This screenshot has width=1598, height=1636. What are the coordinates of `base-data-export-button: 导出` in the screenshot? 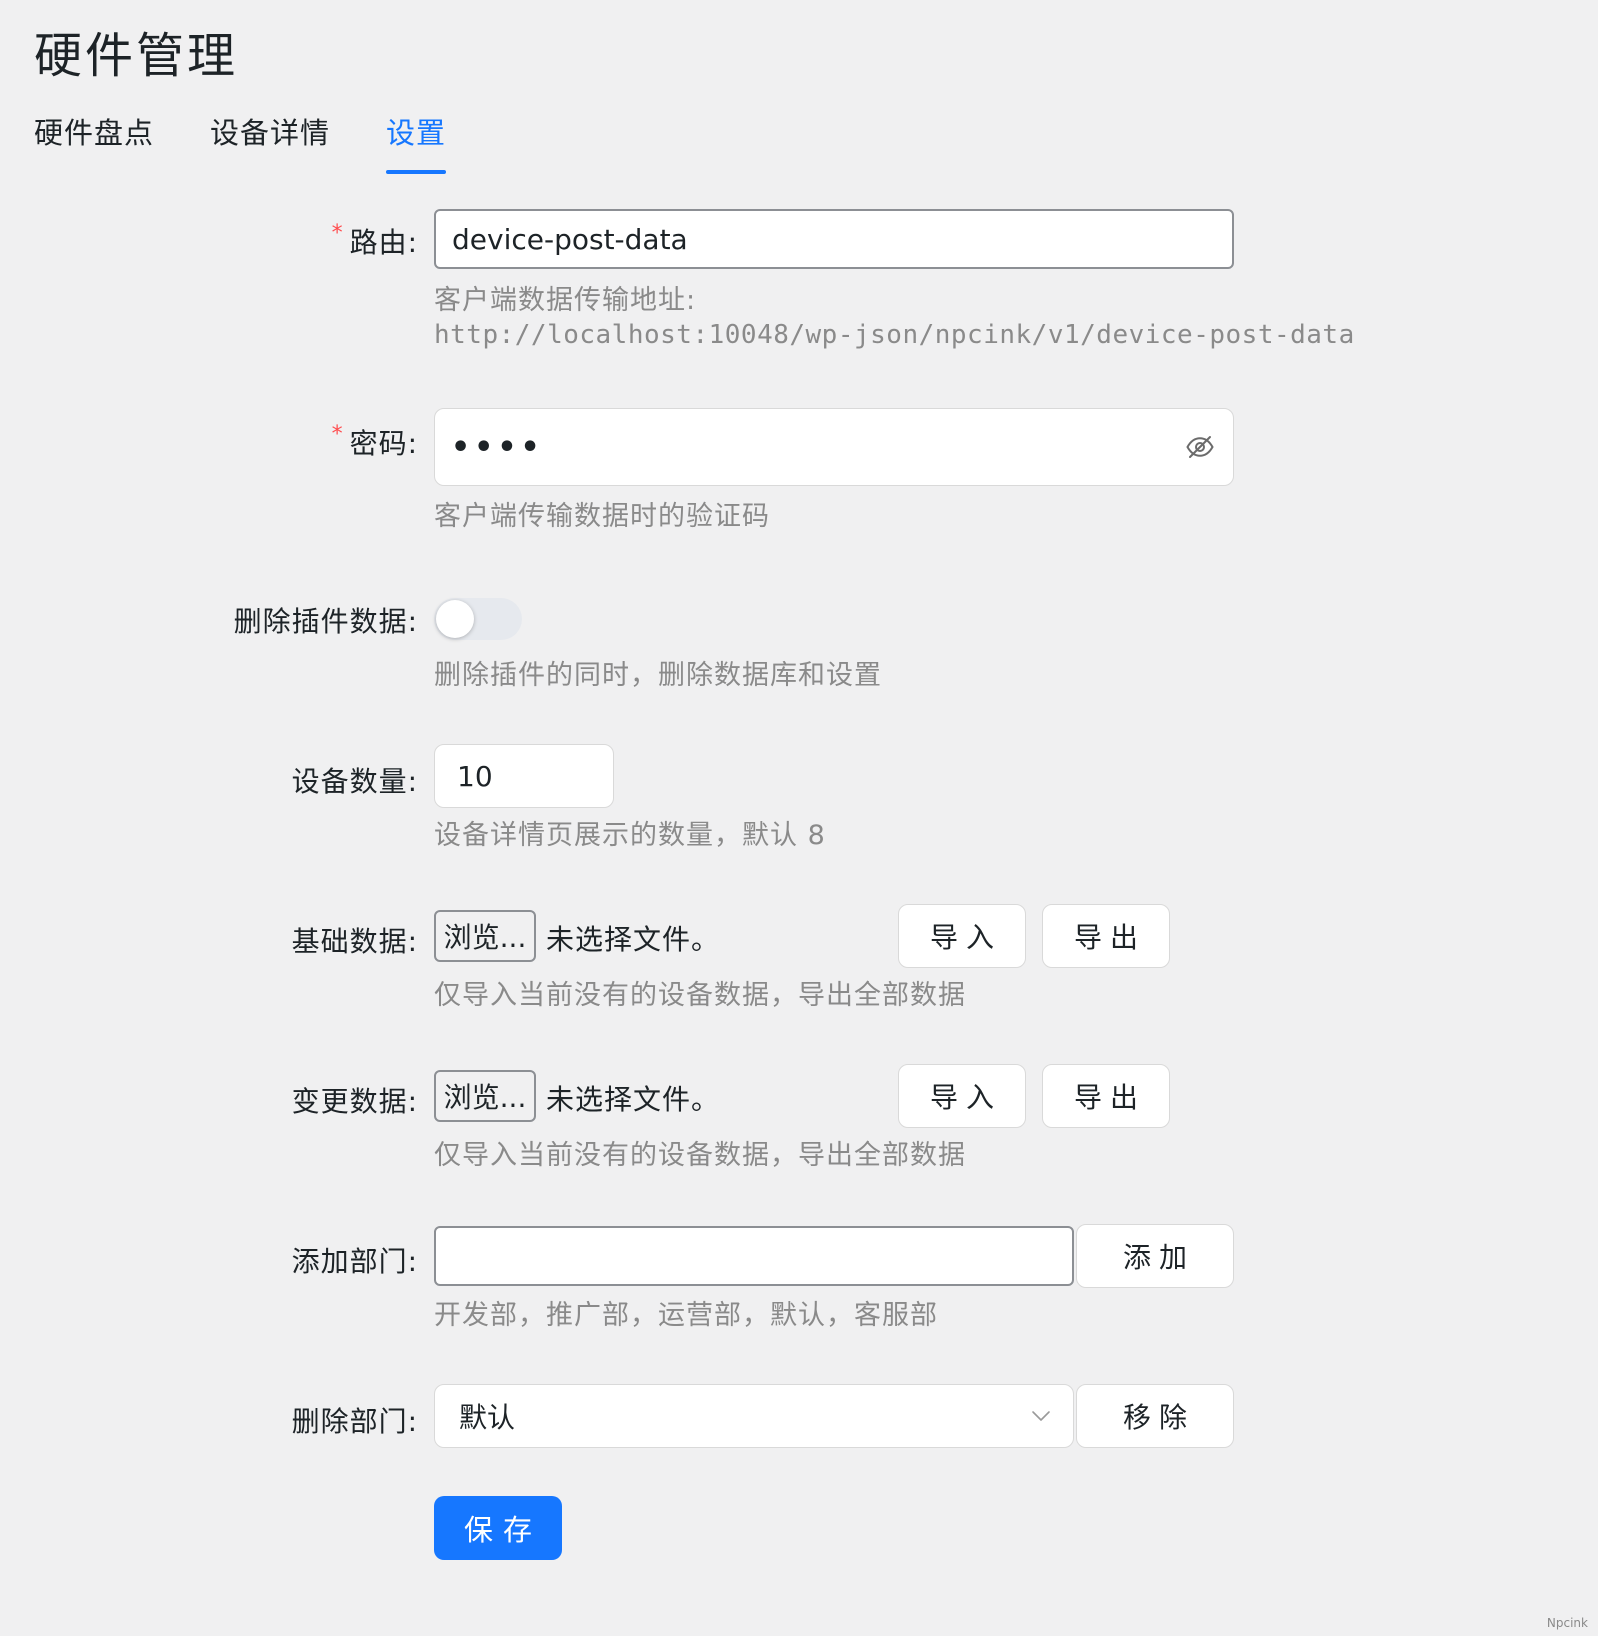 It's located at (1106, 936).